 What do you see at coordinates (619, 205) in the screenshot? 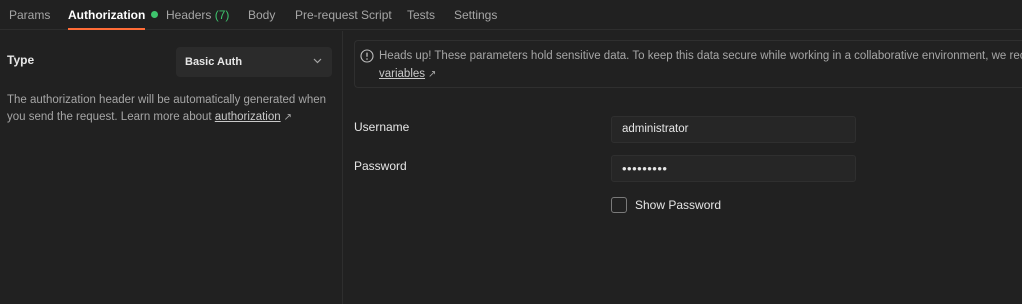
I see `show-password-checkbox` at bounding box center [619, 205].